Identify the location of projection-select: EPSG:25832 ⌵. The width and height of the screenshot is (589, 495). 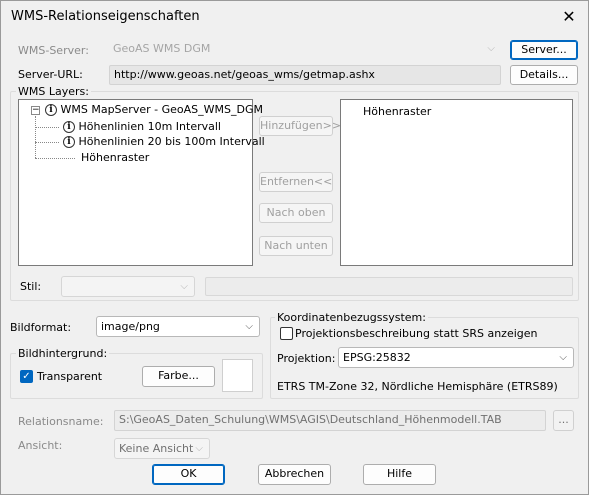
(456, 357).